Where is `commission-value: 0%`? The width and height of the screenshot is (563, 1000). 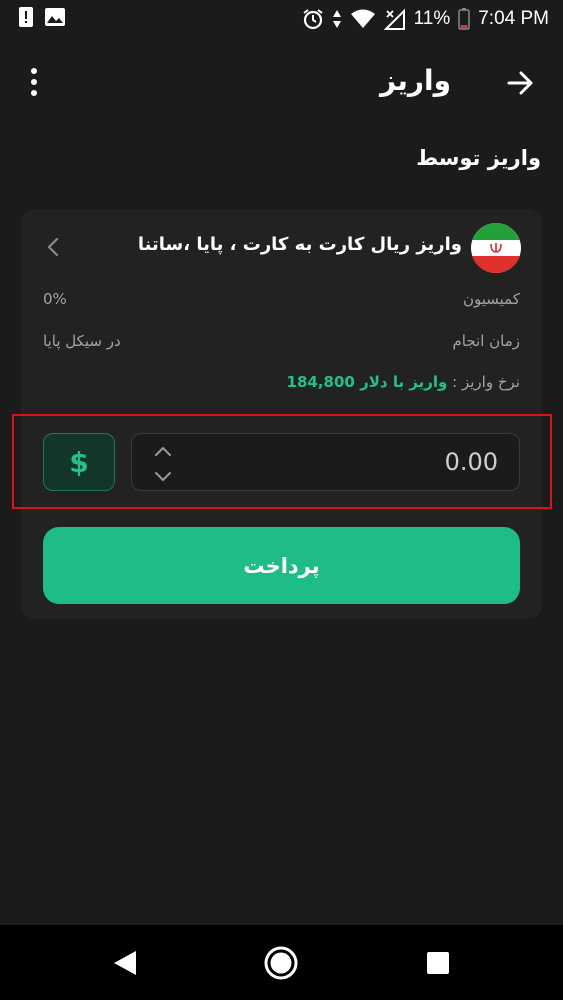
commission-value: 0% is located at coordinates (55, 299).